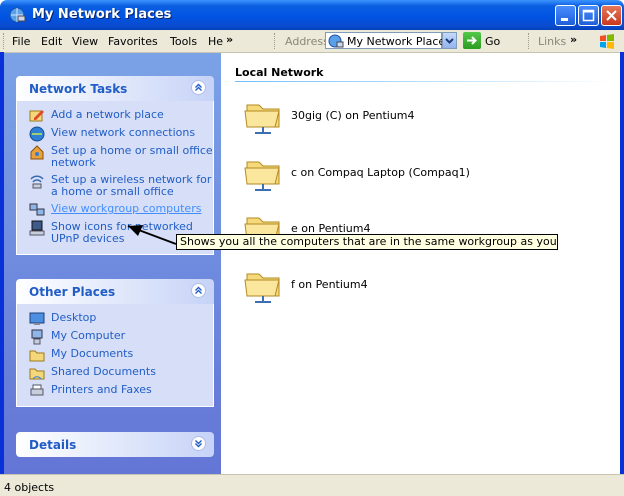 The image size is (624, 496). What do you see at coordinates (37, 152) in the screenshot?
I see `home-network-icon` at bounding box center [37, 152].